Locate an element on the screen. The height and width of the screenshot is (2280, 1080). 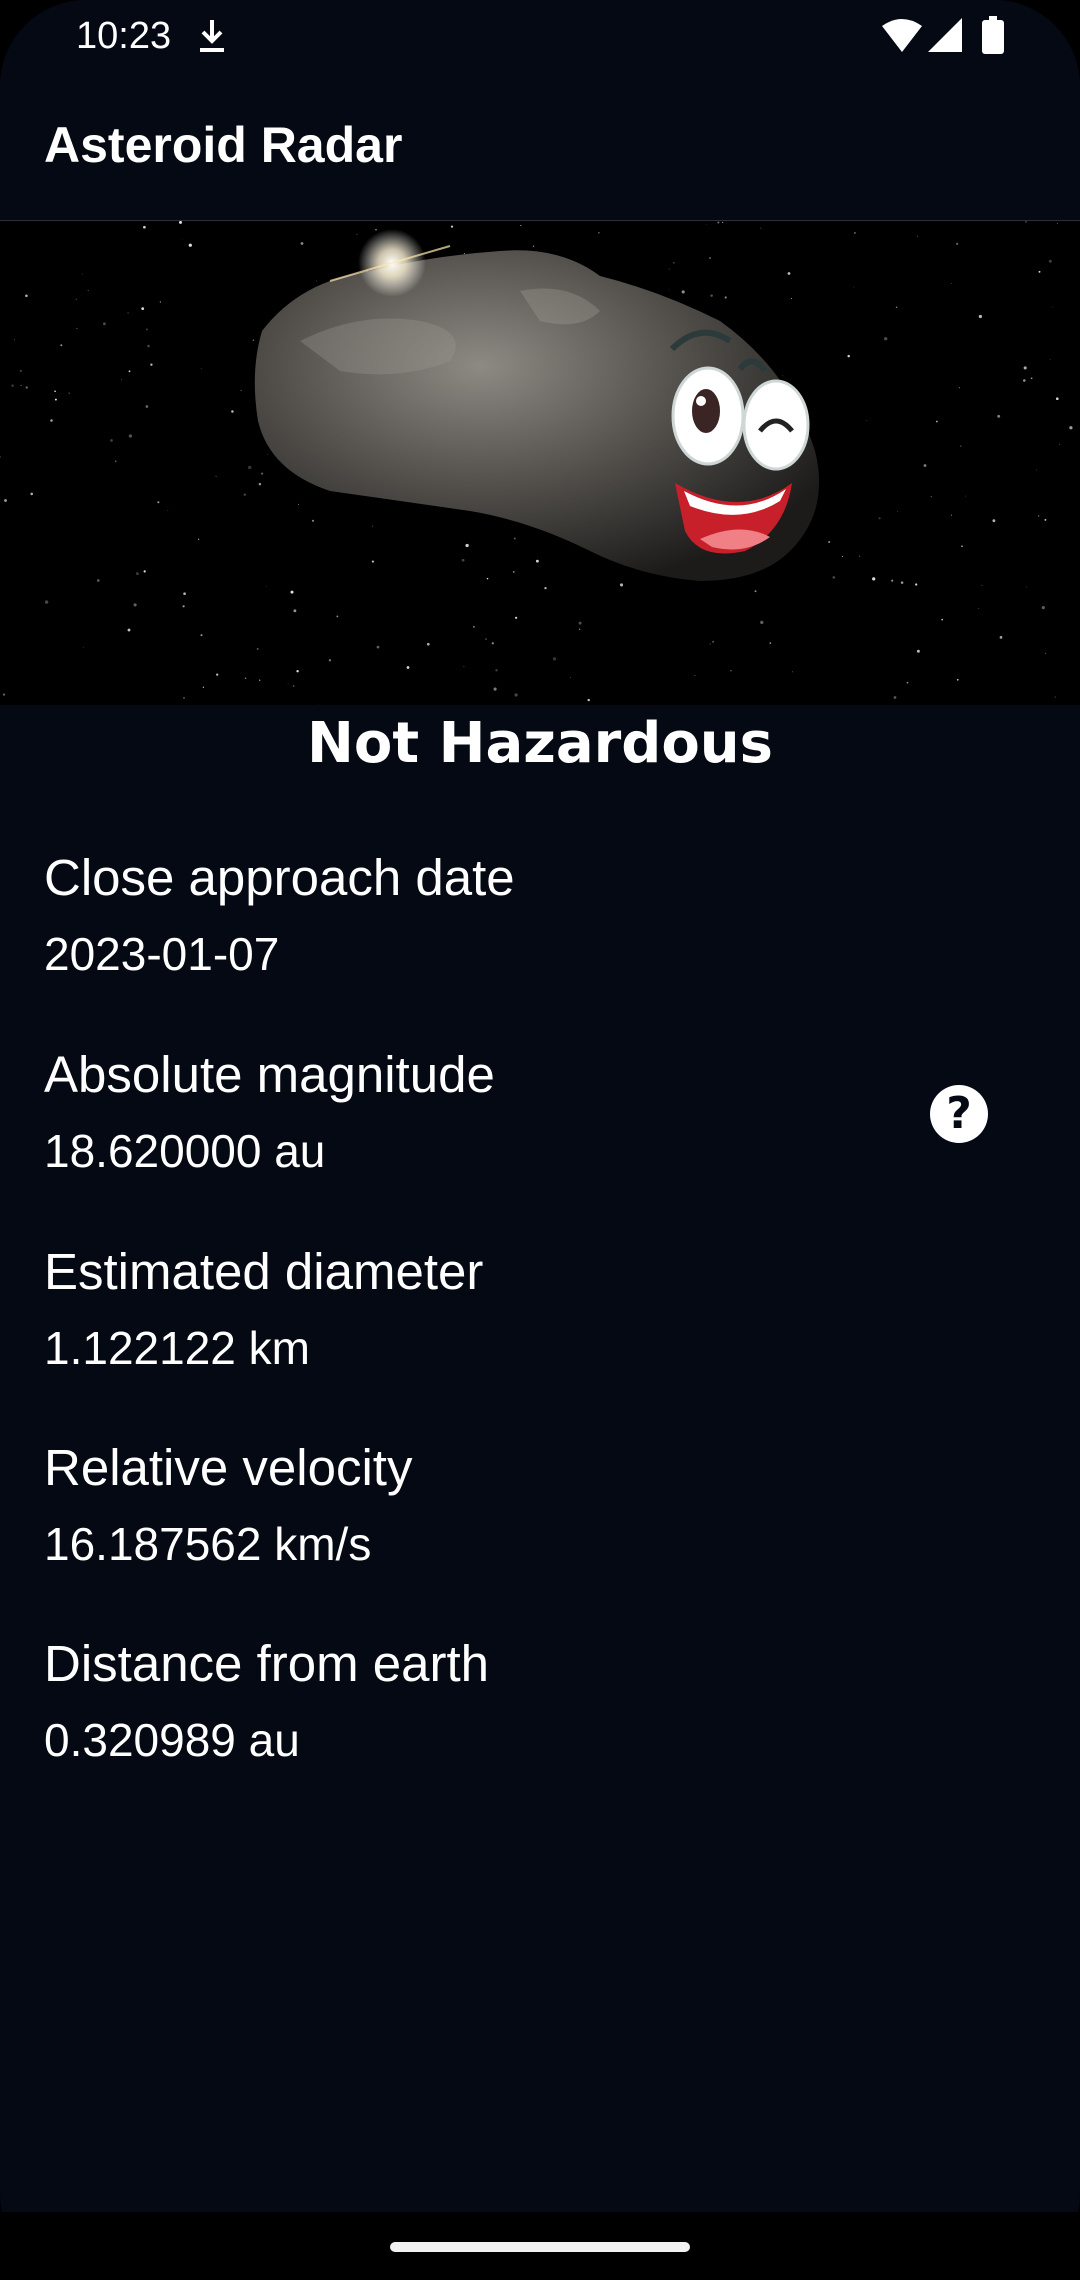
app-bar: Asteroid Radar is located at coordinates (540, 146).